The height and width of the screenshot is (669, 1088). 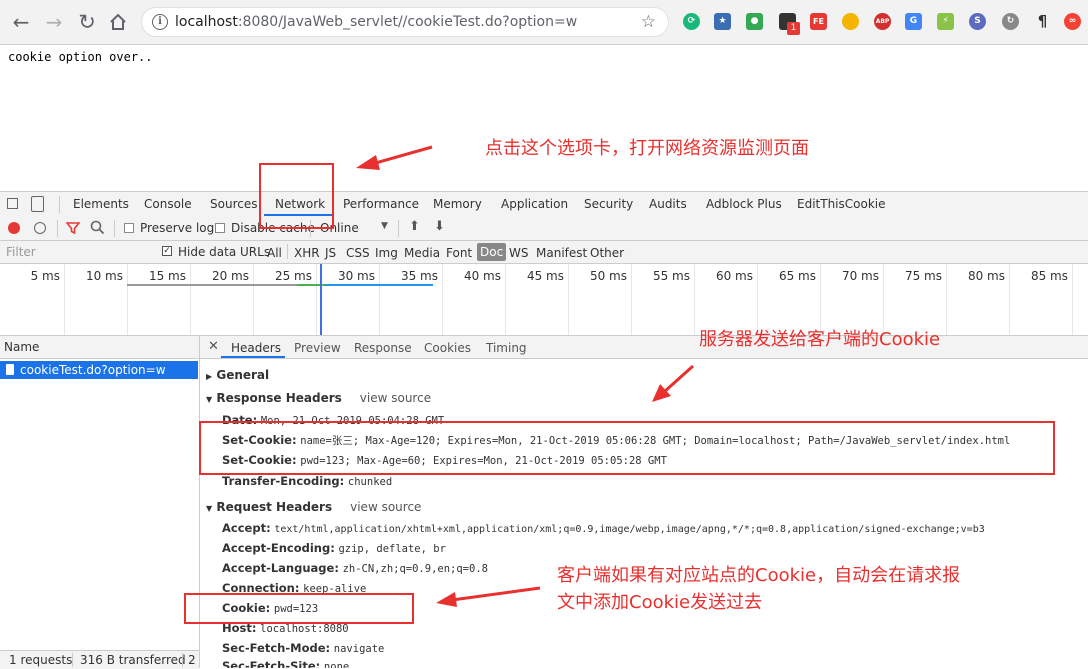 I want to click on annotation-request-cookie-line2: 文中添加Cookie发送过去, so click(x=660, y=602).